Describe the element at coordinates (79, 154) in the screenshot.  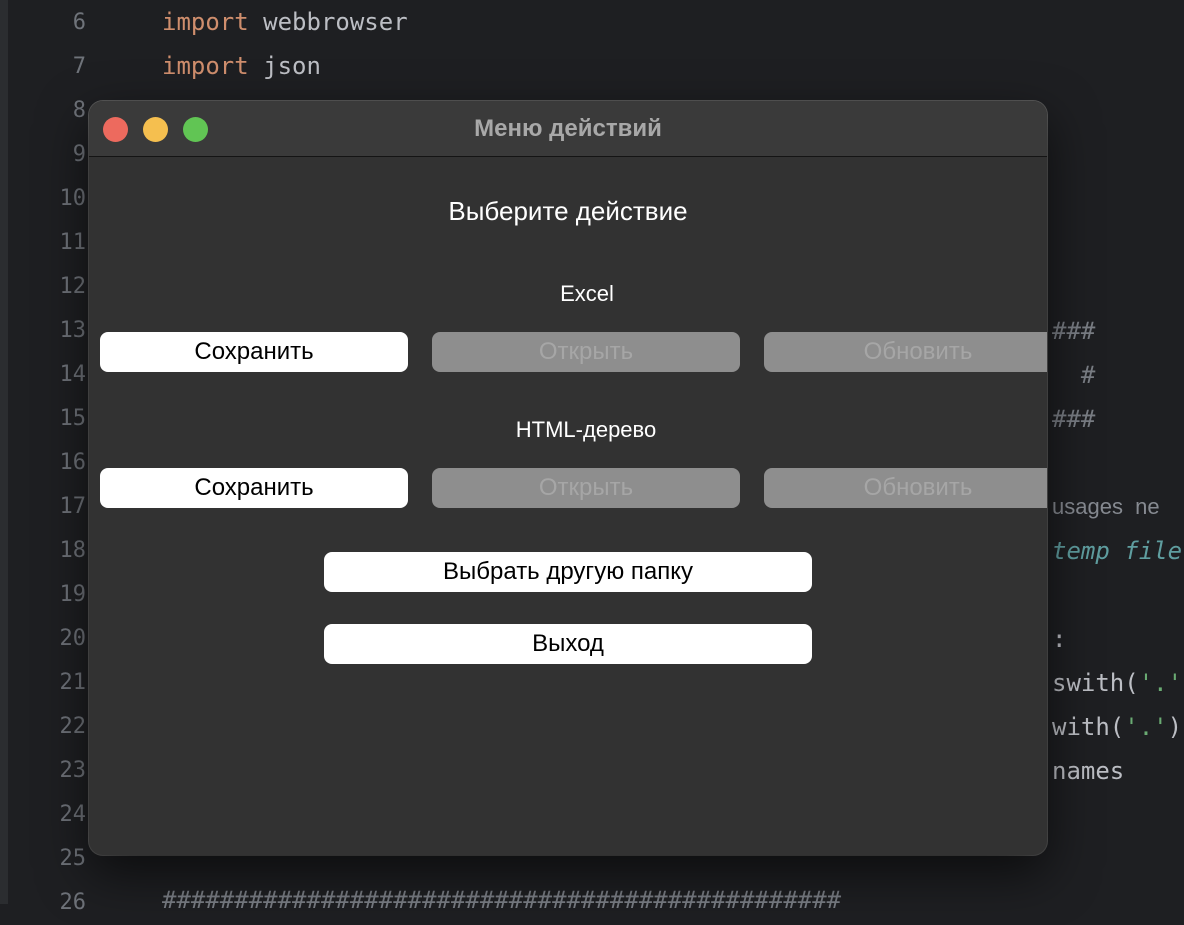
I see `line-number: 9` at that location.